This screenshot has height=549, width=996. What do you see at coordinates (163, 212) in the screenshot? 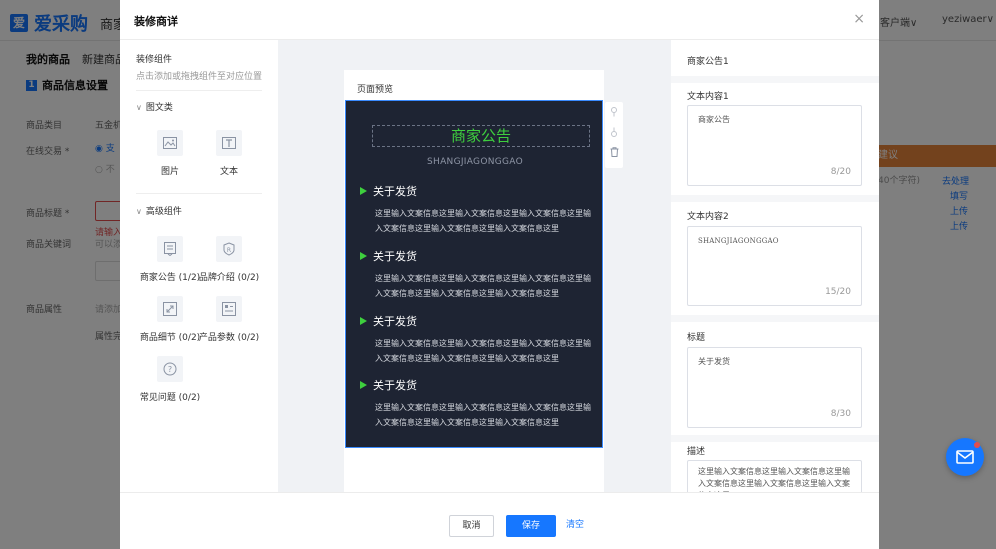
I see `group-label: 高级组件` at bounding box center [163, 212].